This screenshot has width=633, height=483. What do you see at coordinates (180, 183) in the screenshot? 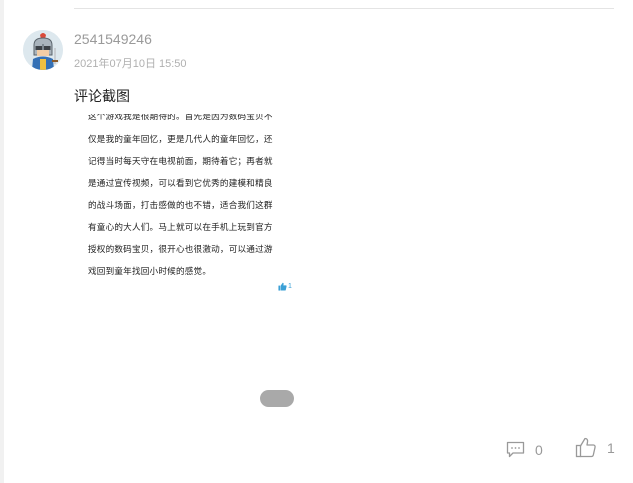
I see `review-line: 是通过宣传视频，可以看到它优秀的建模和精良` at bounding box center [180, 183].